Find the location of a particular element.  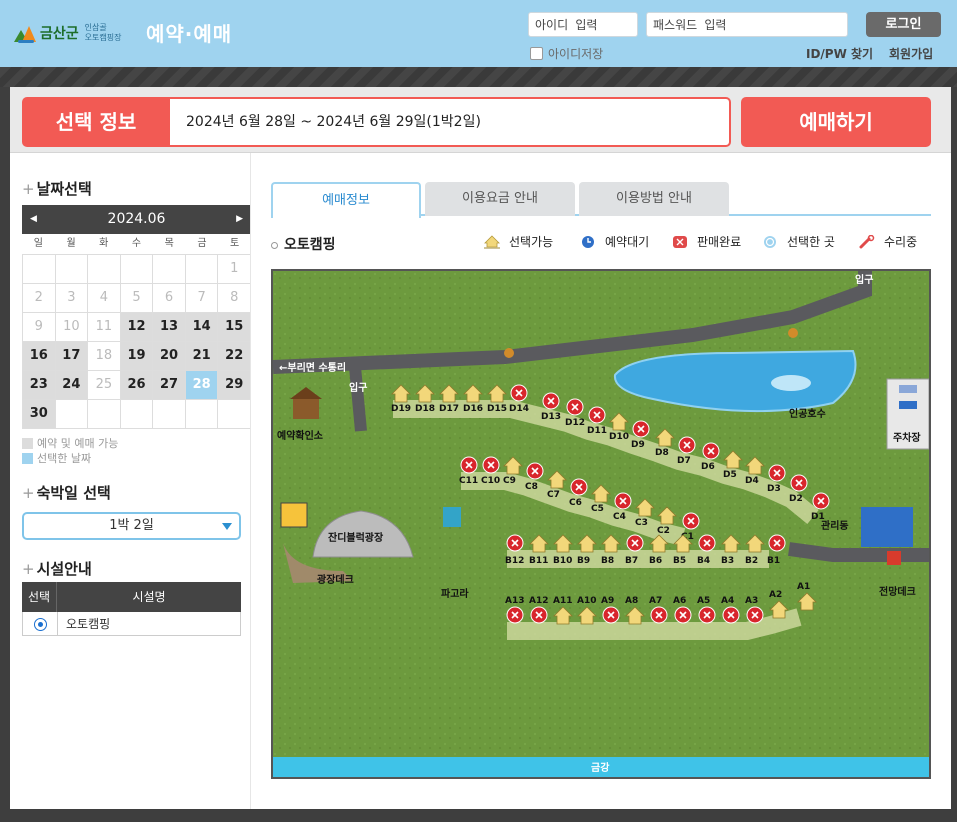

password-input is located at coordinates (747, 24).